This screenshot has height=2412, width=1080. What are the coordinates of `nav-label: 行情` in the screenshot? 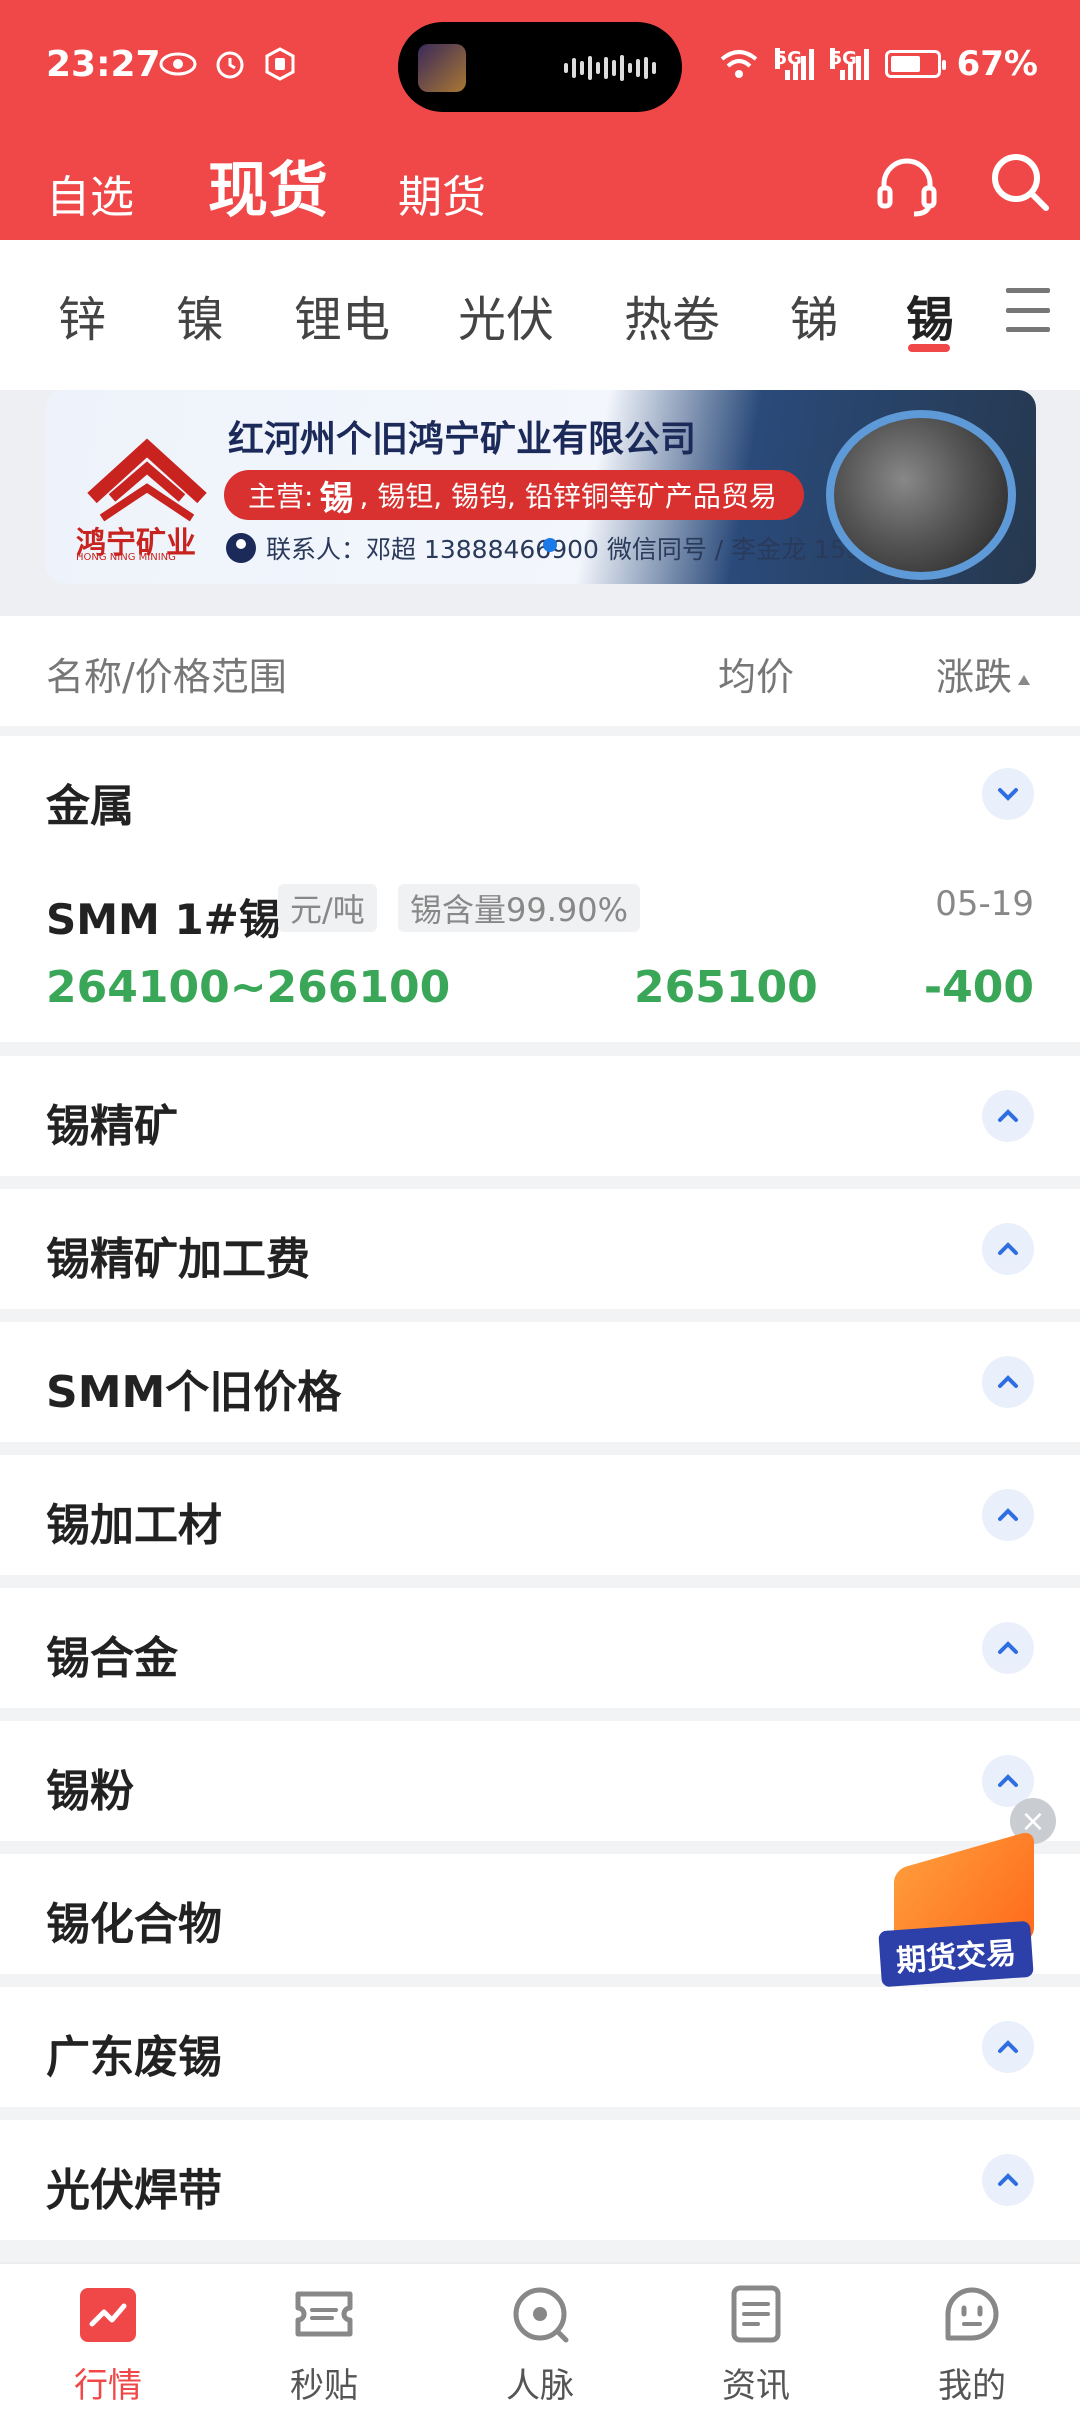 It's located at (108, 2386).